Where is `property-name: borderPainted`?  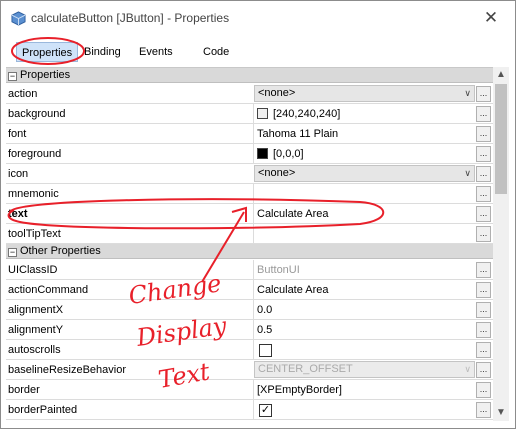 property-name: borderPainted is located at coordinates (43, 410).